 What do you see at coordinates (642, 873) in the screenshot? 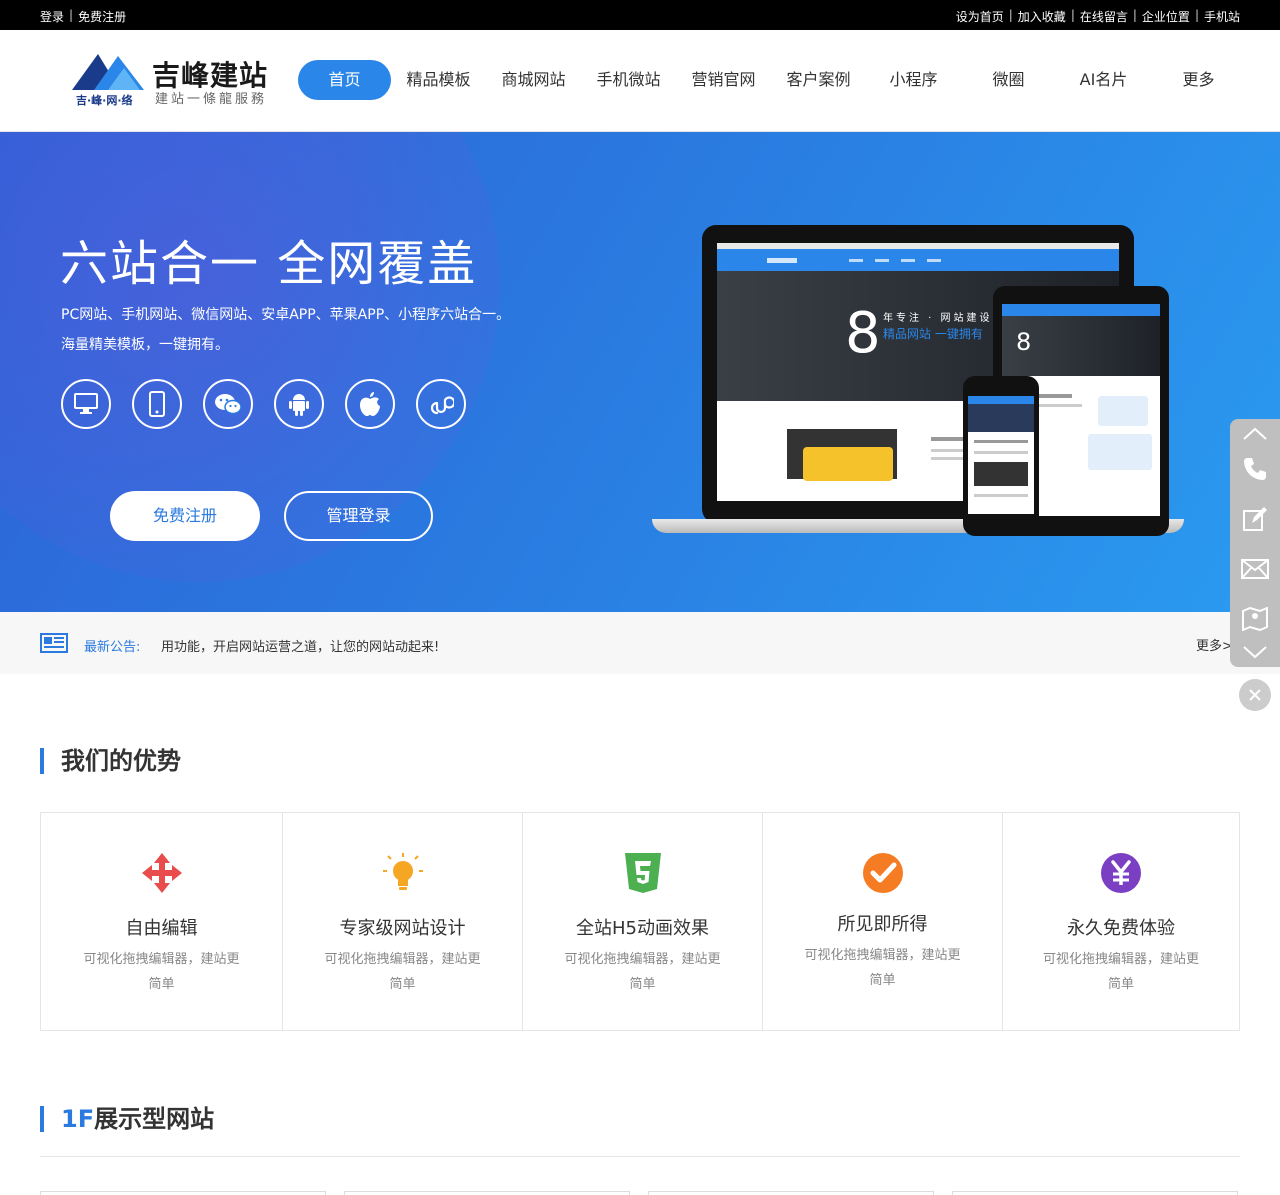
I see `html5-icon` at bounding box center [642, 873].